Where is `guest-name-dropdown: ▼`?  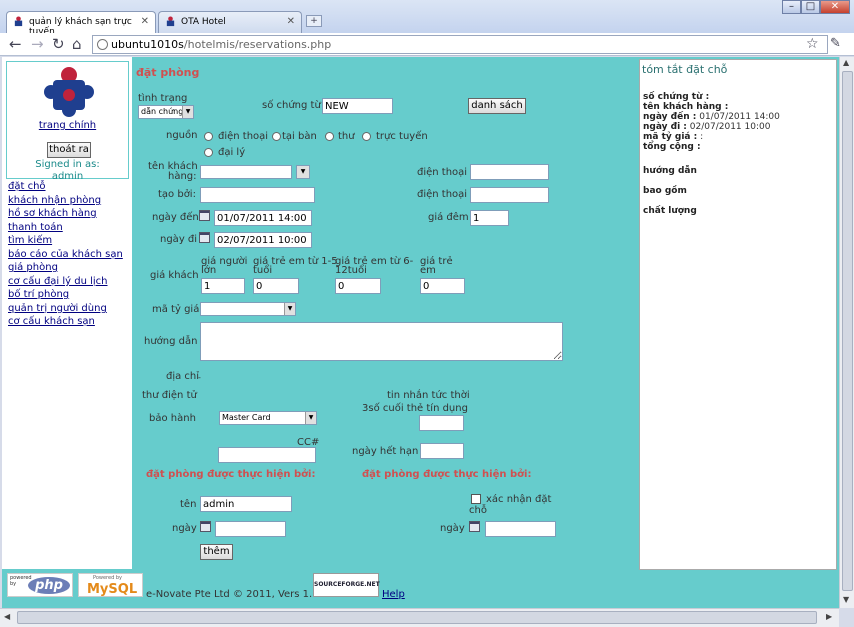 guest-name-dropdown: ▼ is located at coordinates (303, 172).